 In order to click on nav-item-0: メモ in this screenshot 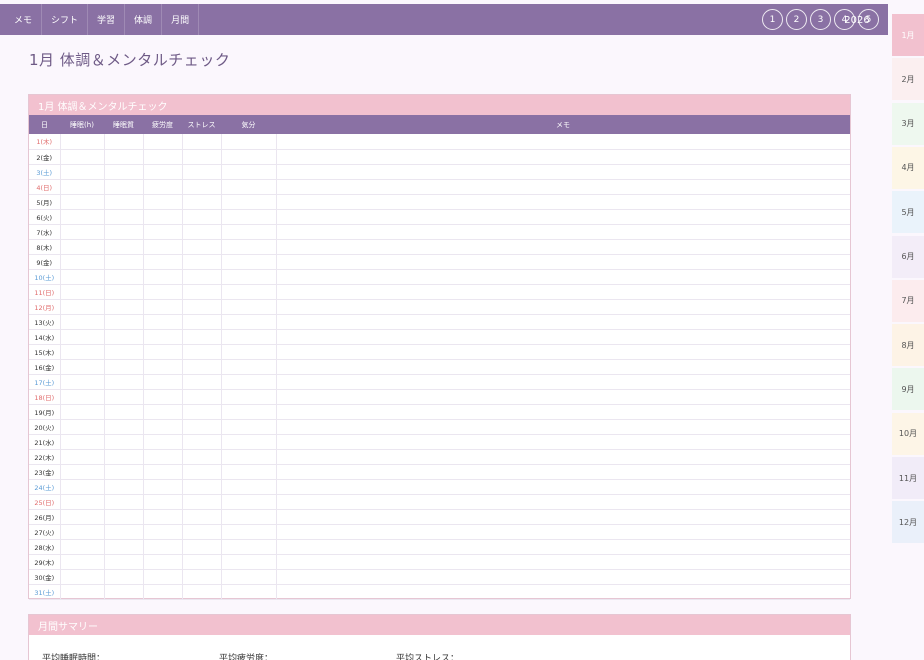, I will do `click(21, 19)`.